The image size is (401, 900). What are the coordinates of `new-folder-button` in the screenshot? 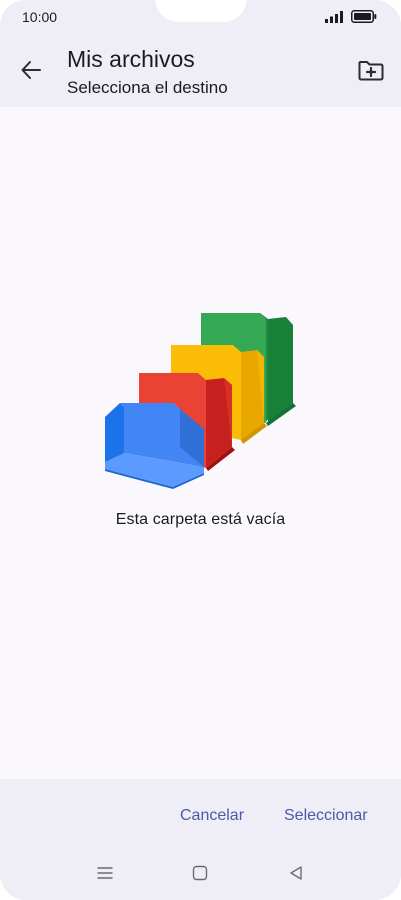 It's located at (371, 72).